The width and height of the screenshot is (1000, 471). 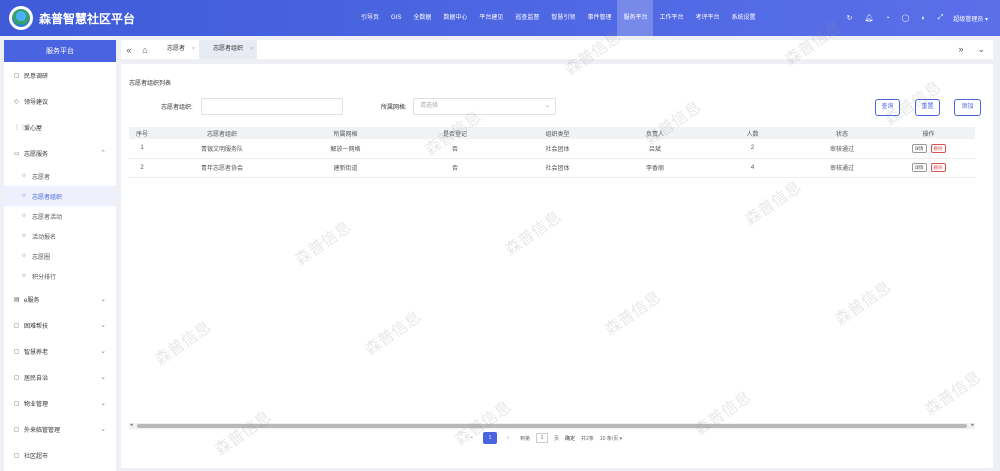 I want to click on scroll-thumb, so click(x=552, y=426).